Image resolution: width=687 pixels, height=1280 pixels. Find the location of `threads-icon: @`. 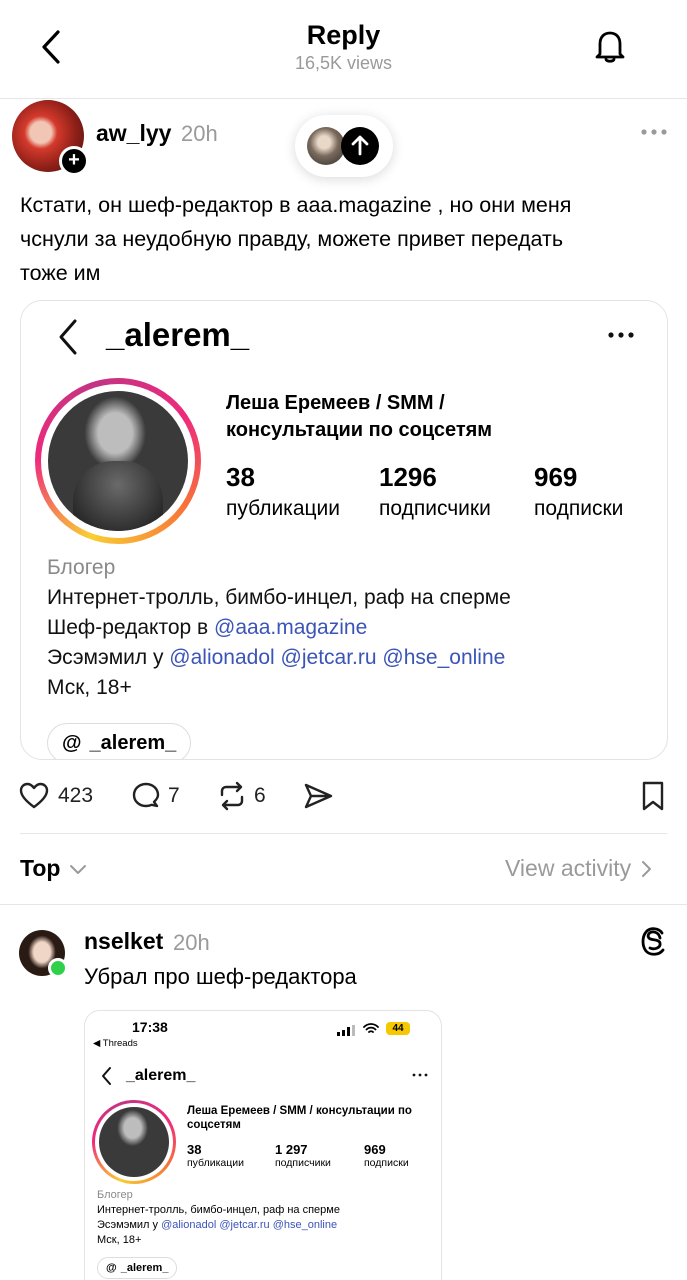

threads-icon: @ is located at coordinates (111, 1268).